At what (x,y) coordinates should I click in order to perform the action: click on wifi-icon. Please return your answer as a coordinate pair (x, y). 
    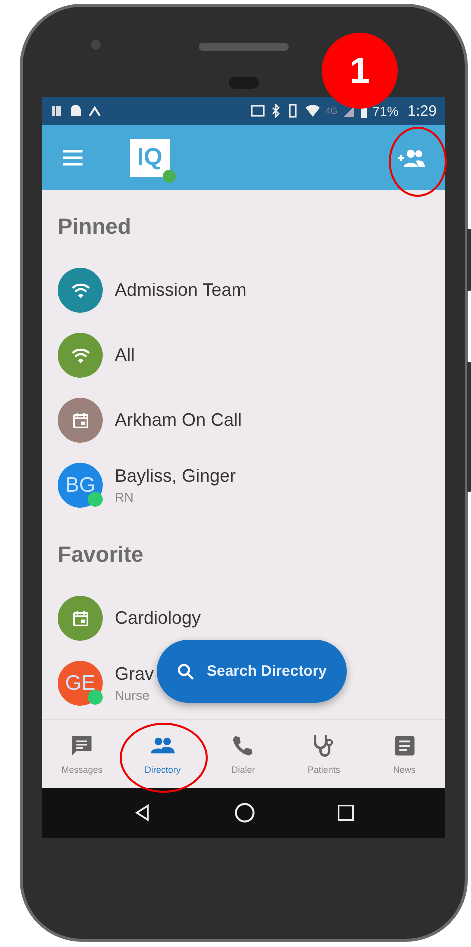
    Looking at the image, I should click on (312, 111).